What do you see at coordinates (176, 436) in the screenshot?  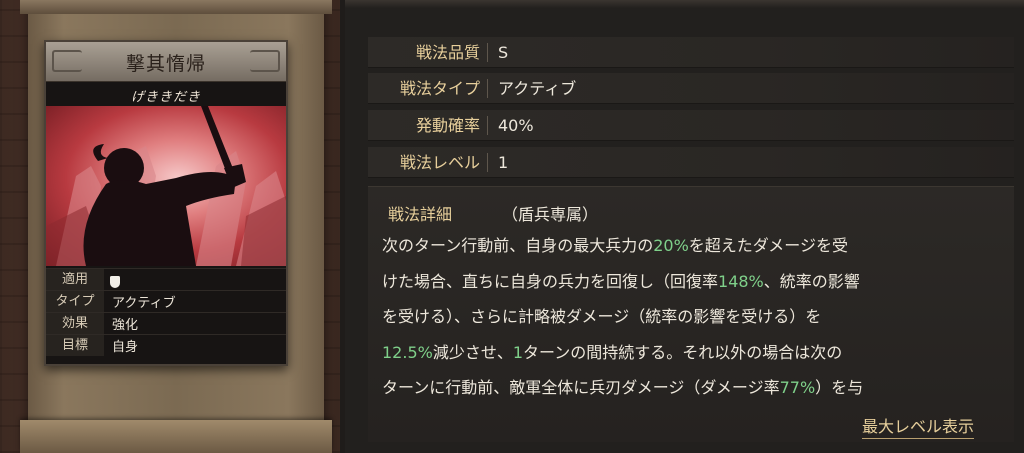 I see `scroll-bottom-rod` at bounding box center [176, 436].